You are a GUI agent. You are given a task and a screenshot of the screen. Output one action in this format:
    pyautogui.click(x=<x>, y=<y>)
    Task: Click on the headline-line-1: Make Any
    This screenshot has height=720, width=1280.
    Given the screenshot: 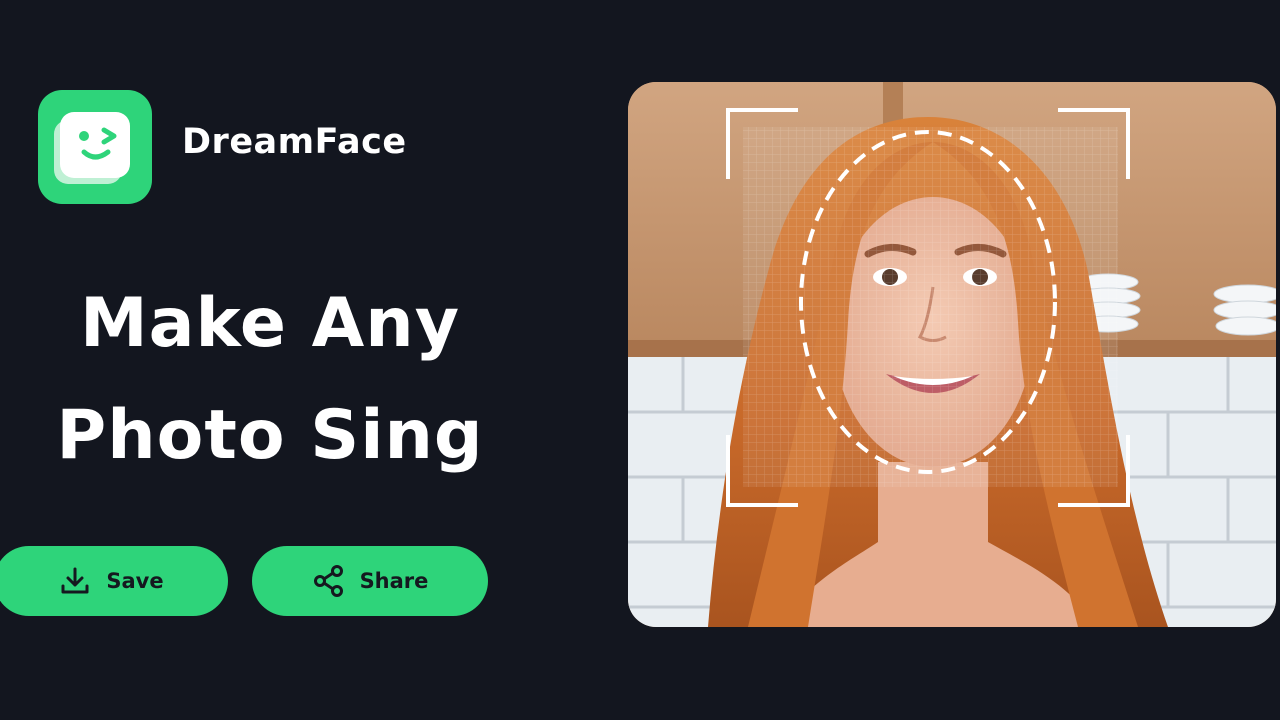 What is the action you would take?
    pyautogui.click(x=270, y=323)
    